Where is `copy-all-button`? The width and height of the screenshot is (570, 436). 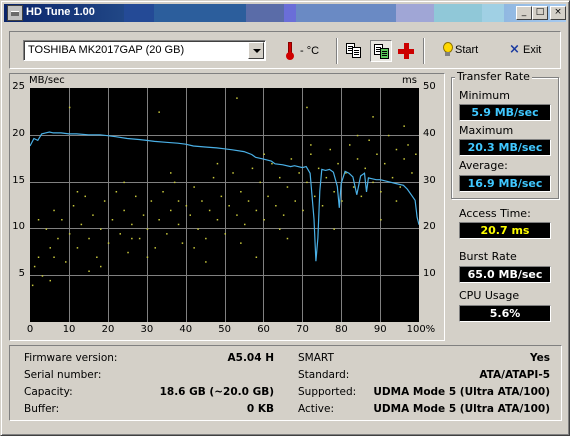 copy-all-button is located at coordinates (381, 51).